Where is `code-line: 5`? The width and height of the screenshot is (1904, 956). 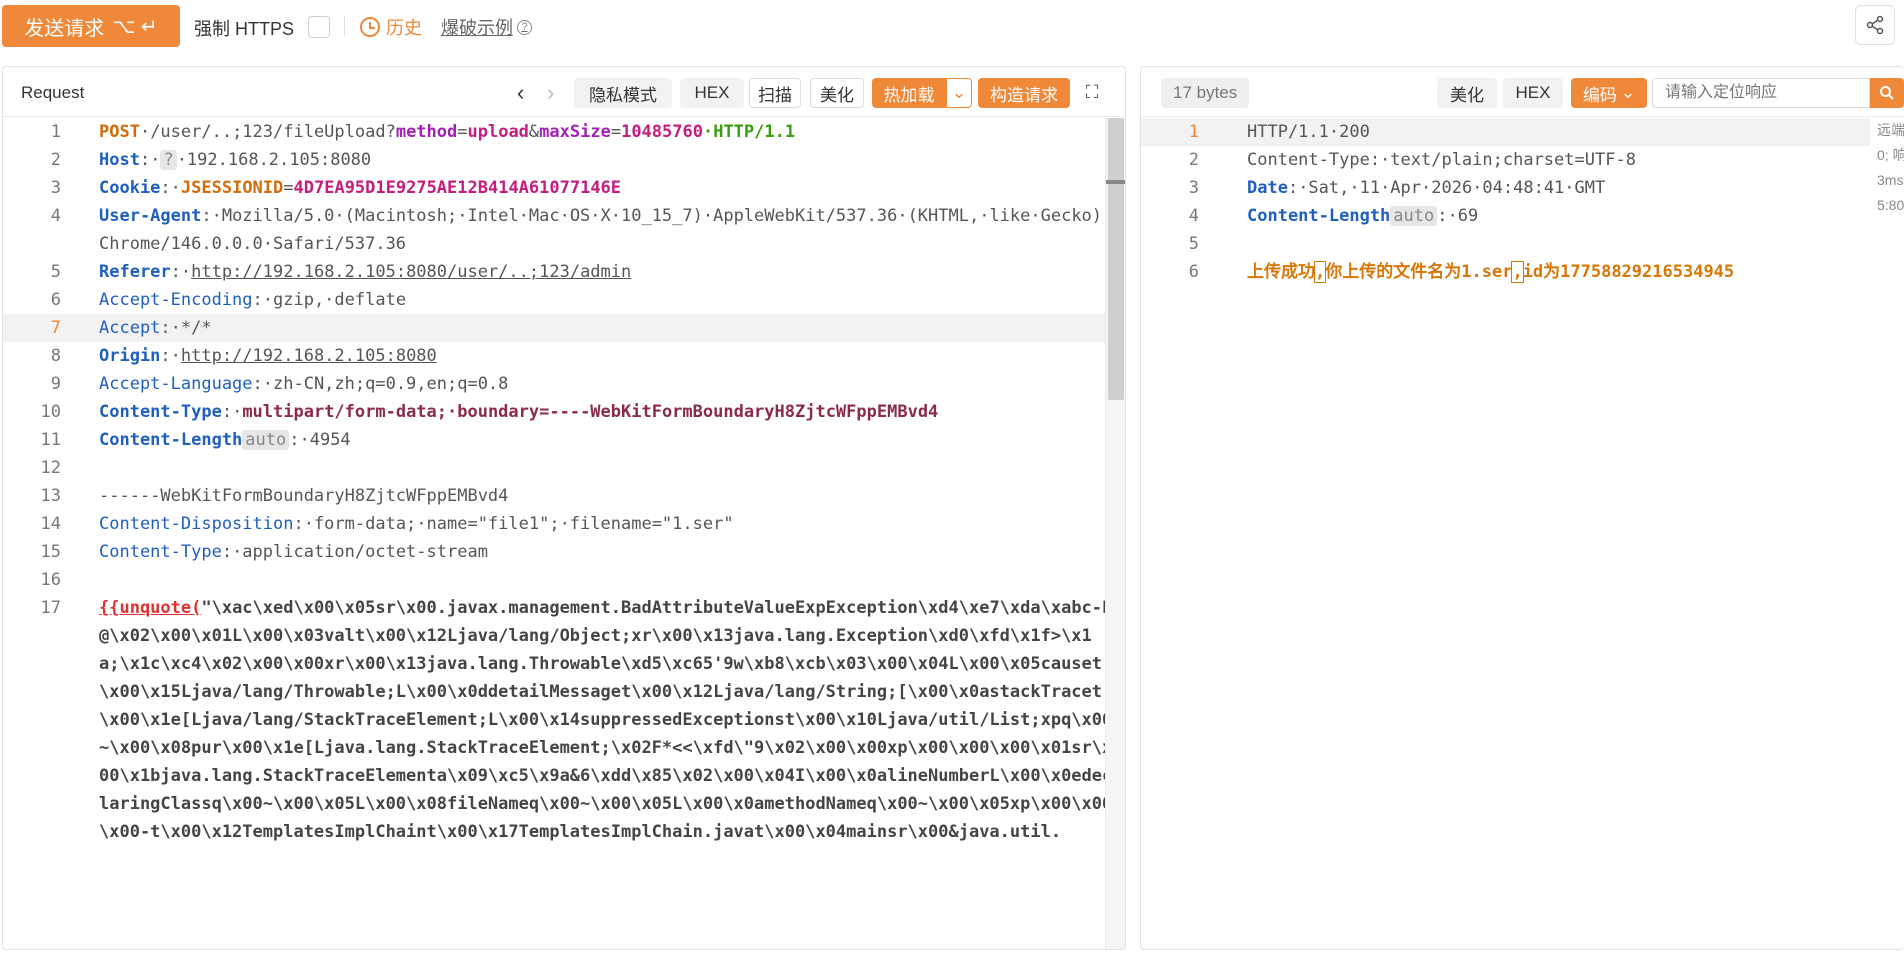 code-line: 5 is located at coordinates (1193, 244).